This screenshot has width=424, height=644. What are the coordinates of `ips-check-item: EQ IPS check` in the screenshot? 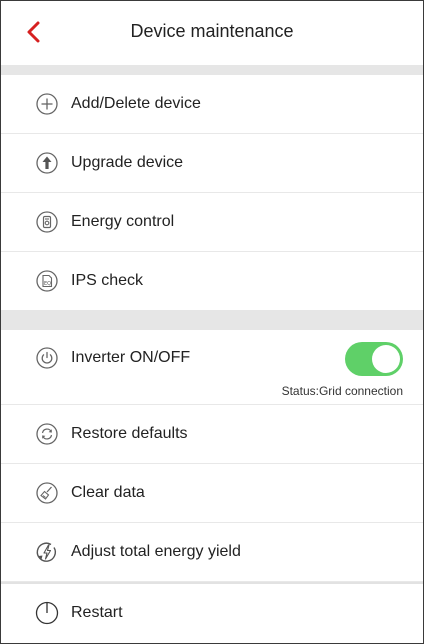 It's located at (212, 281).